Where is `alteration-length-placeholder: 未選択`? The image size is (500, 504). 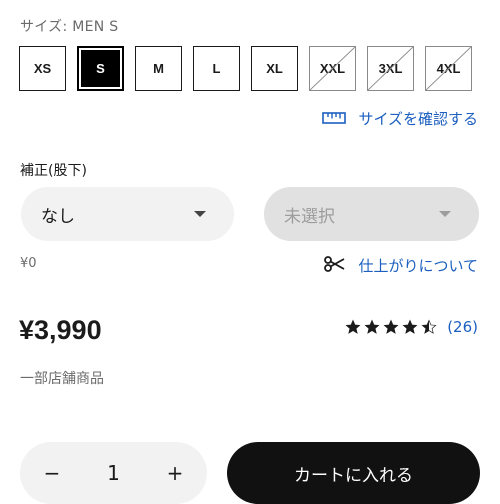
alteration-length-placeholder: 未選択 is located at coordinates (309, 216).